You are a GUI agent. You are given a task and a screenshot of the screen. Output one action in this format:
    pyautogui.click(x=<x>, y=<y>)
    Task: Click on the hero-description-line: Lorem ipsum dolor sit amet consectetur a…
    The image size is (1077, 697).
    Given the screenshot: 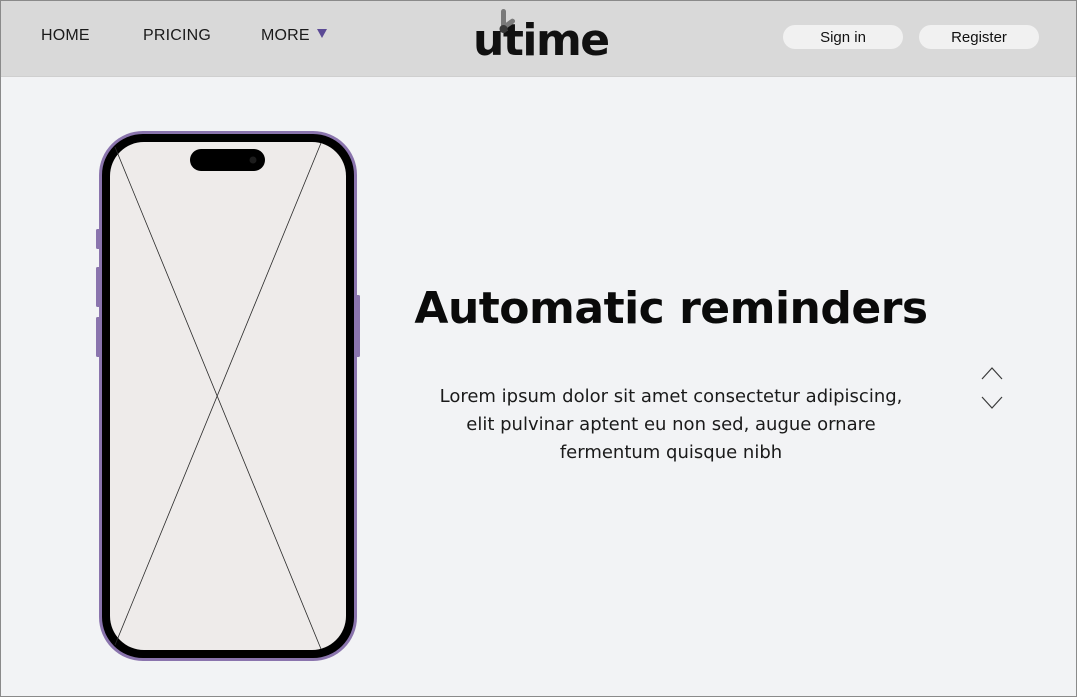 What is the action you would take?
    pyautogui.click(x=671, y=396)
    